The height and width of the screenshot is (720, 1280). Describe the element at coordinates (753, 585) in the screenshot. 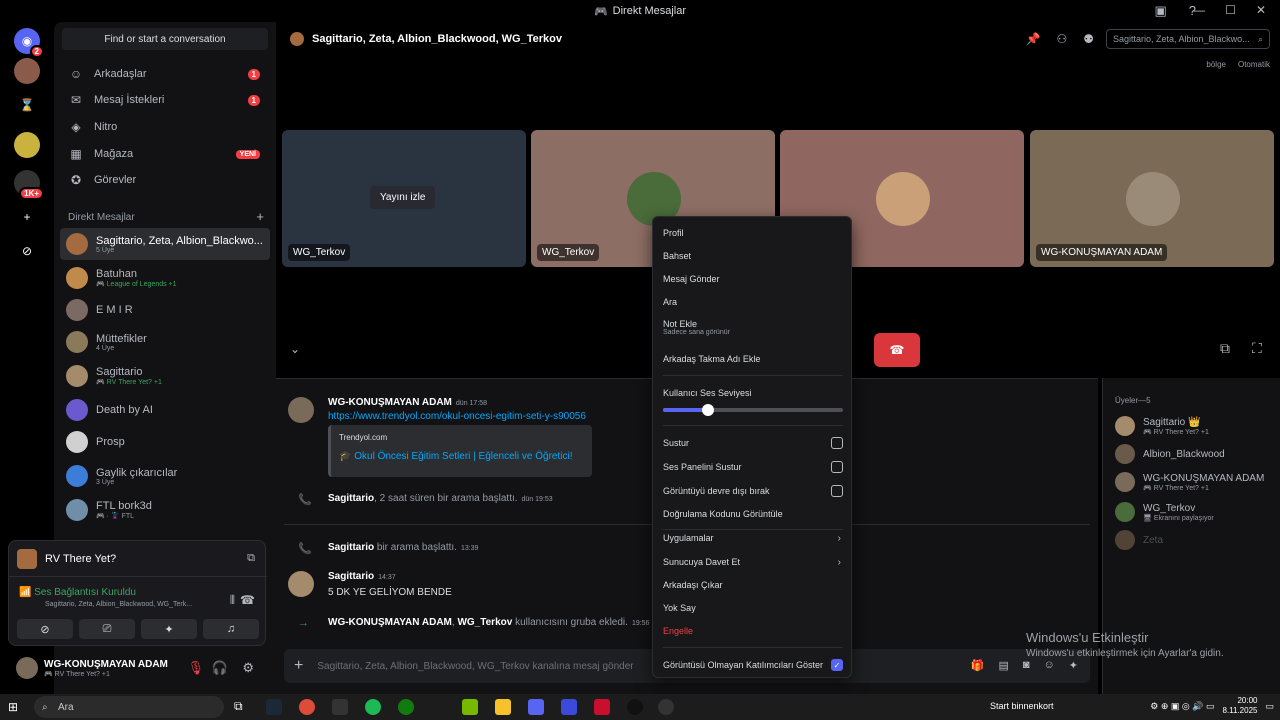

I see `menu-item-remove-friend: Arkadaşı Çıkar` at that location.